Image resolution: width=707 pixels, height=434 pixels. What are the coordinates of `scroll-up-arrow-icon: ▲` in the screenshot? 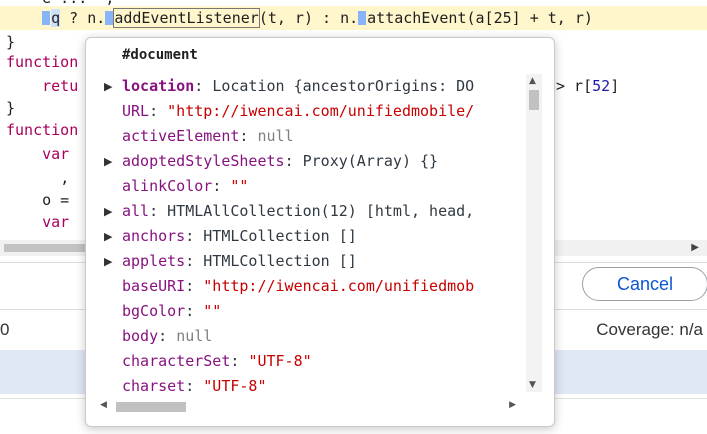 It's located at (532, 81).